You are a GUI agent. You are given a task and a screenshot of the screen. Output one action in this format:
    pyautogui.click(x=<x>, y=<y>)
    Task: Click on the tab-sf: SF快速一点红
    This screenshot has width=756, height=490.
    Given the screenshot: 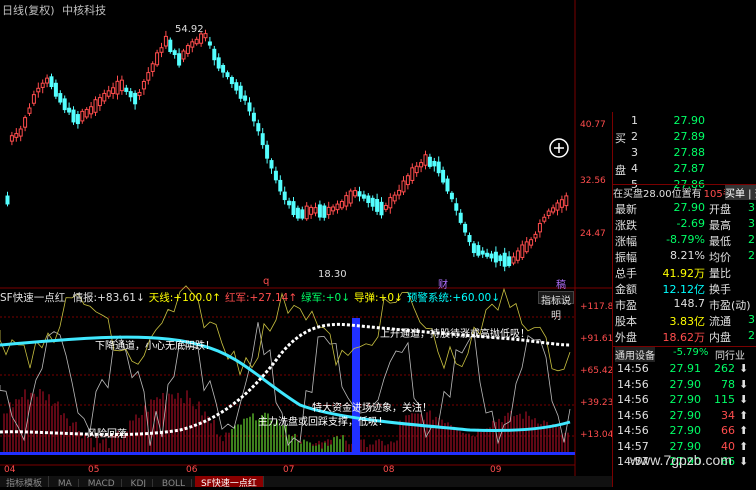 What is the action you would take?
    pyautogui.click(x=229, y=481)
    